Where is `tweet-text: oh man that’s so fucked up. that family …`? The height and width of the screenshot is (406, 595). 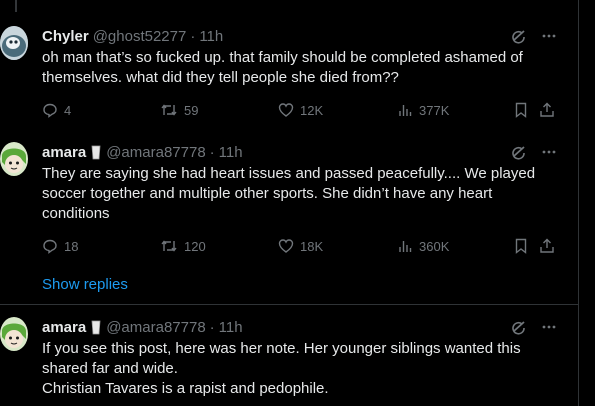
tweet-text: oh man that’s so fucked up. that family … is located at coordinates (299, 68).